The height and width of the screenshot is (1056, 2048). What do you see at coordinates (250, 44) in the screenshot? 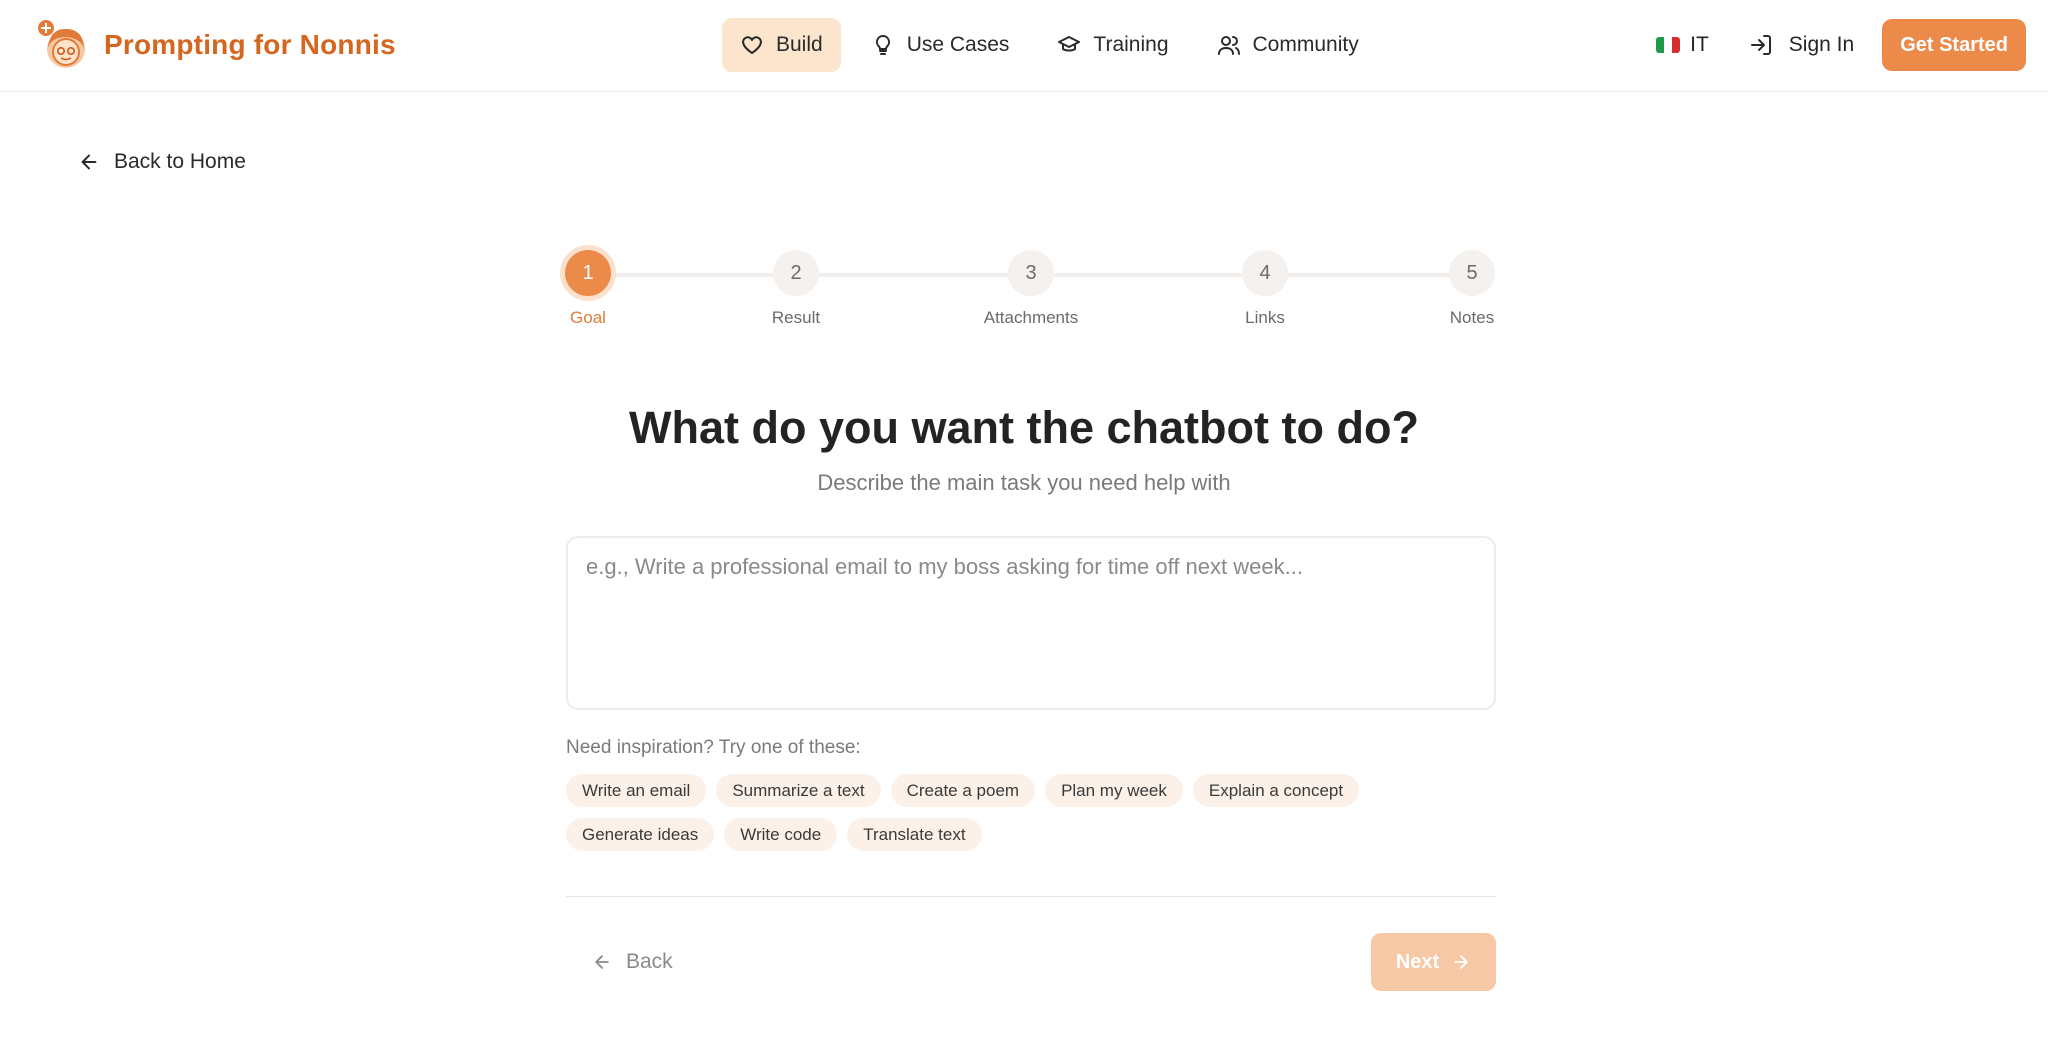
I see `brand-name: Prompting for Nonnis` at bounding box center [250, 44].